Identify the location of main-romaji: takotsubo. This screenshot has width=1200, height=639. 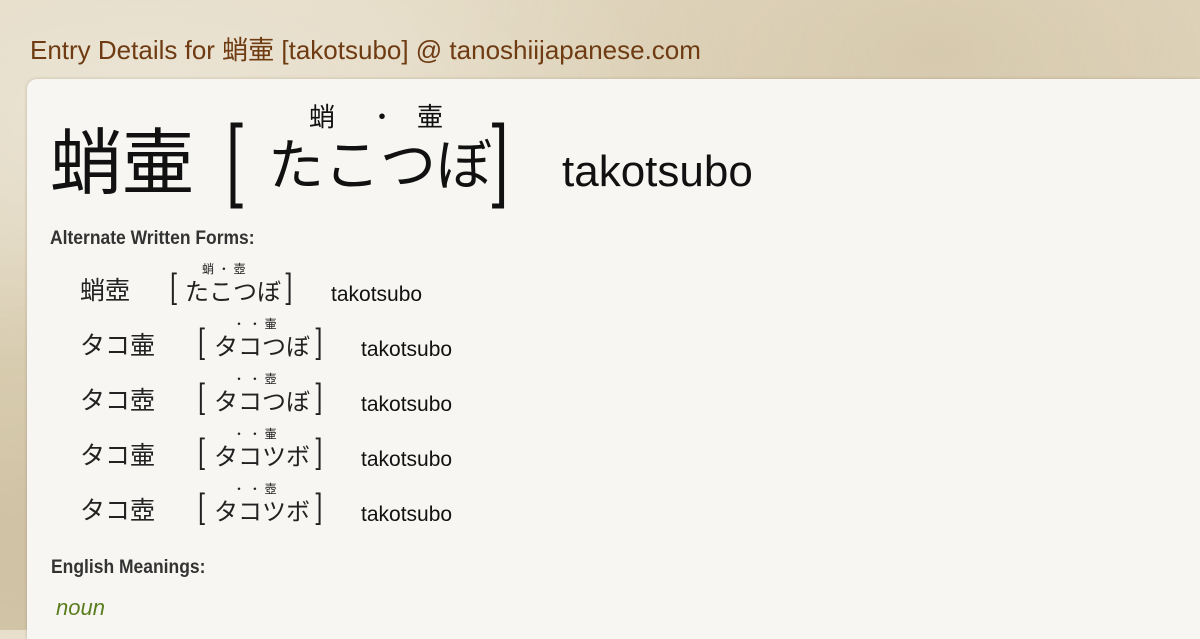
(657, 171).